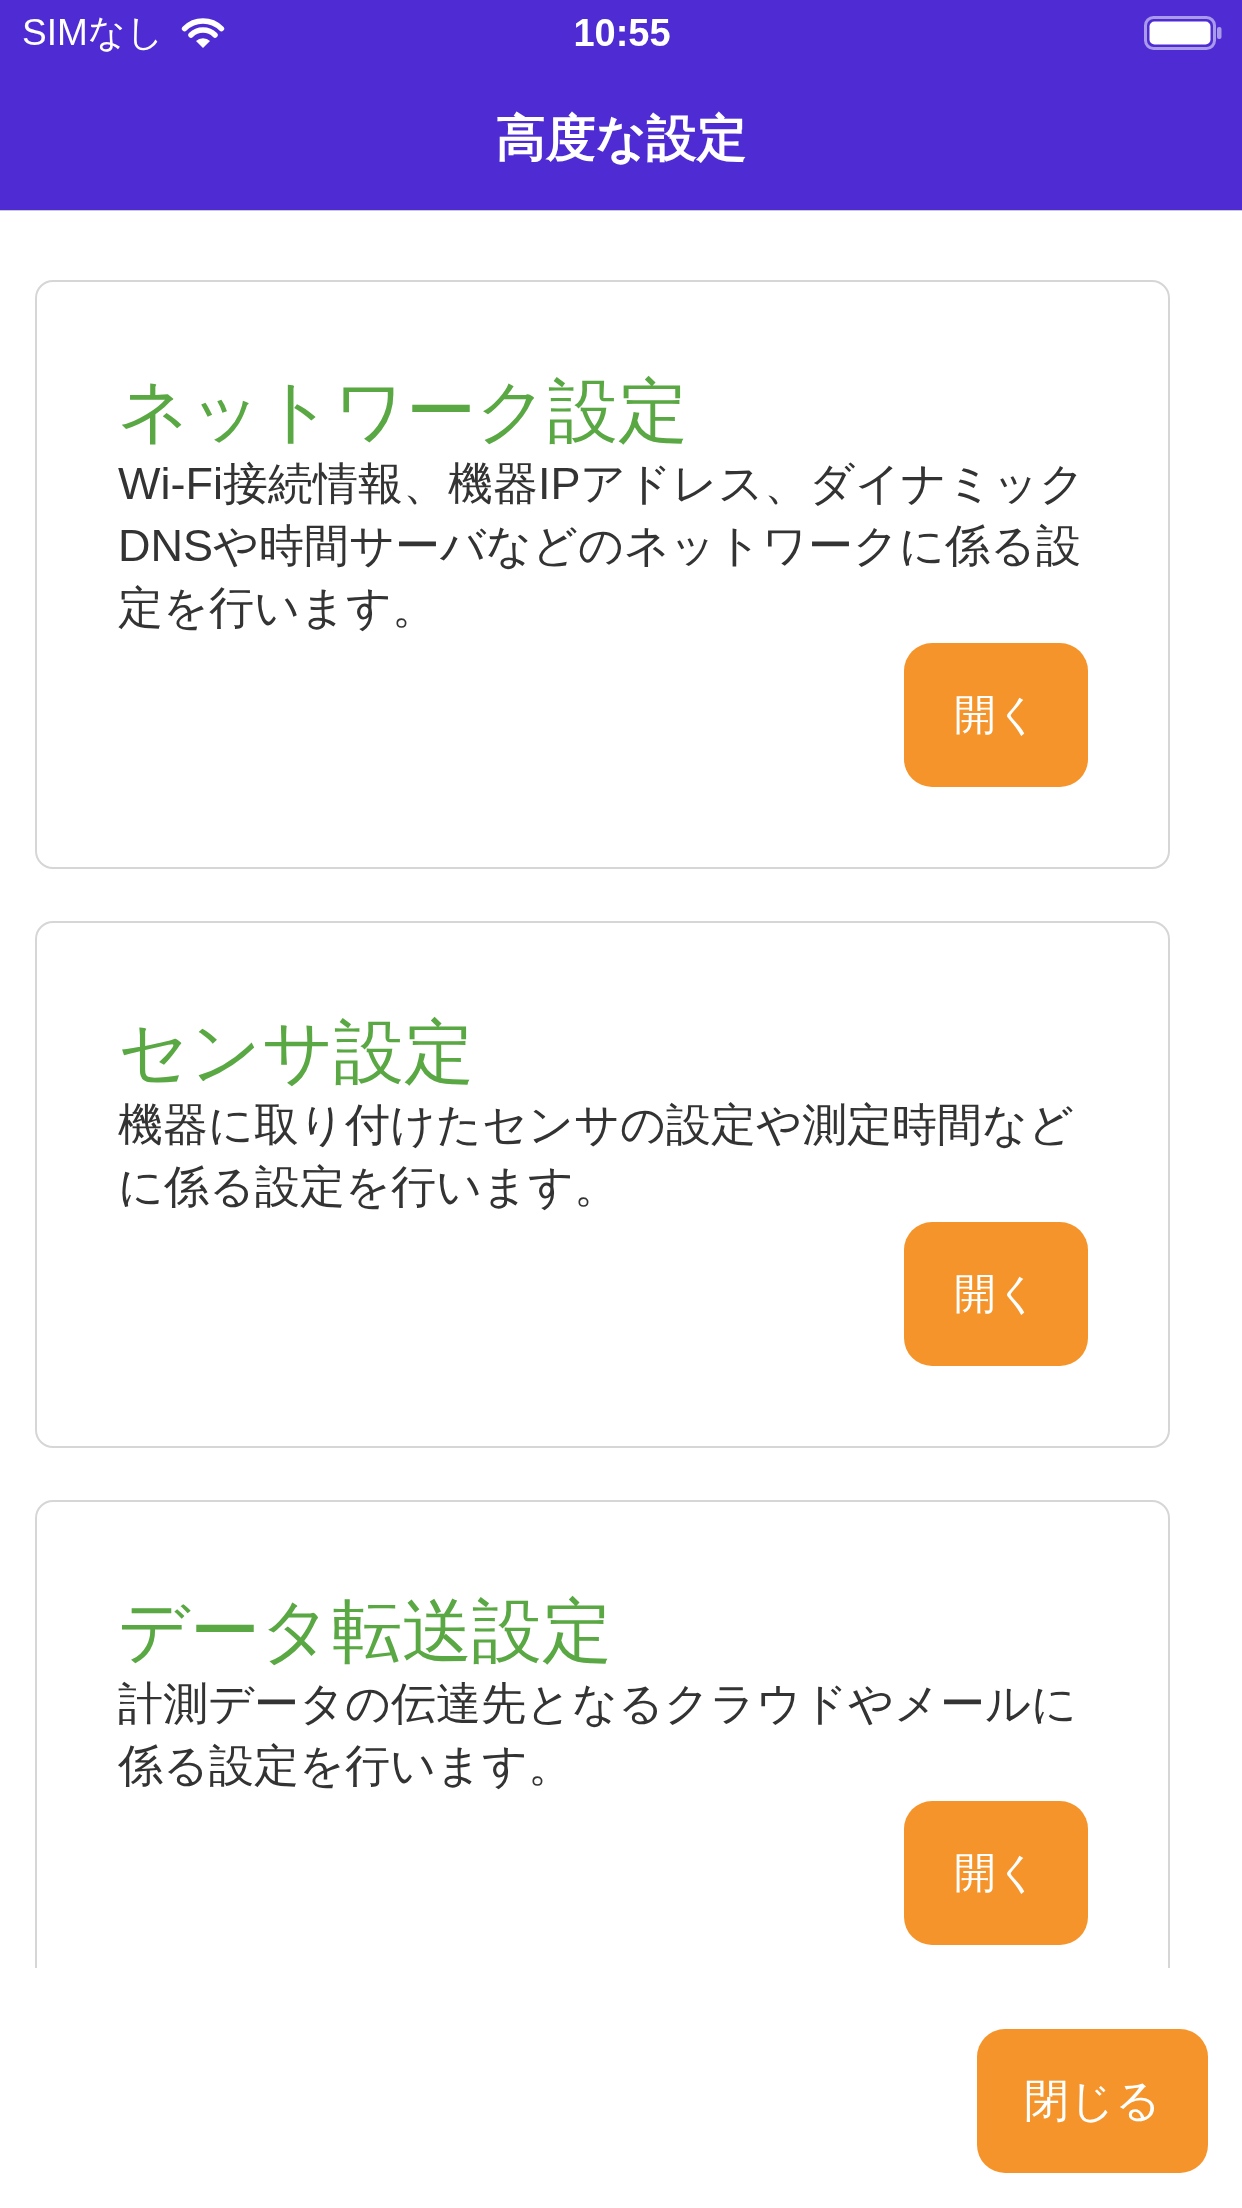  Describe the element at coordinates (598, 1735) in the screenshot. I see `card-description: 計測データの伝達先となるクラウドやメールに係る設定を行います。` at that location.